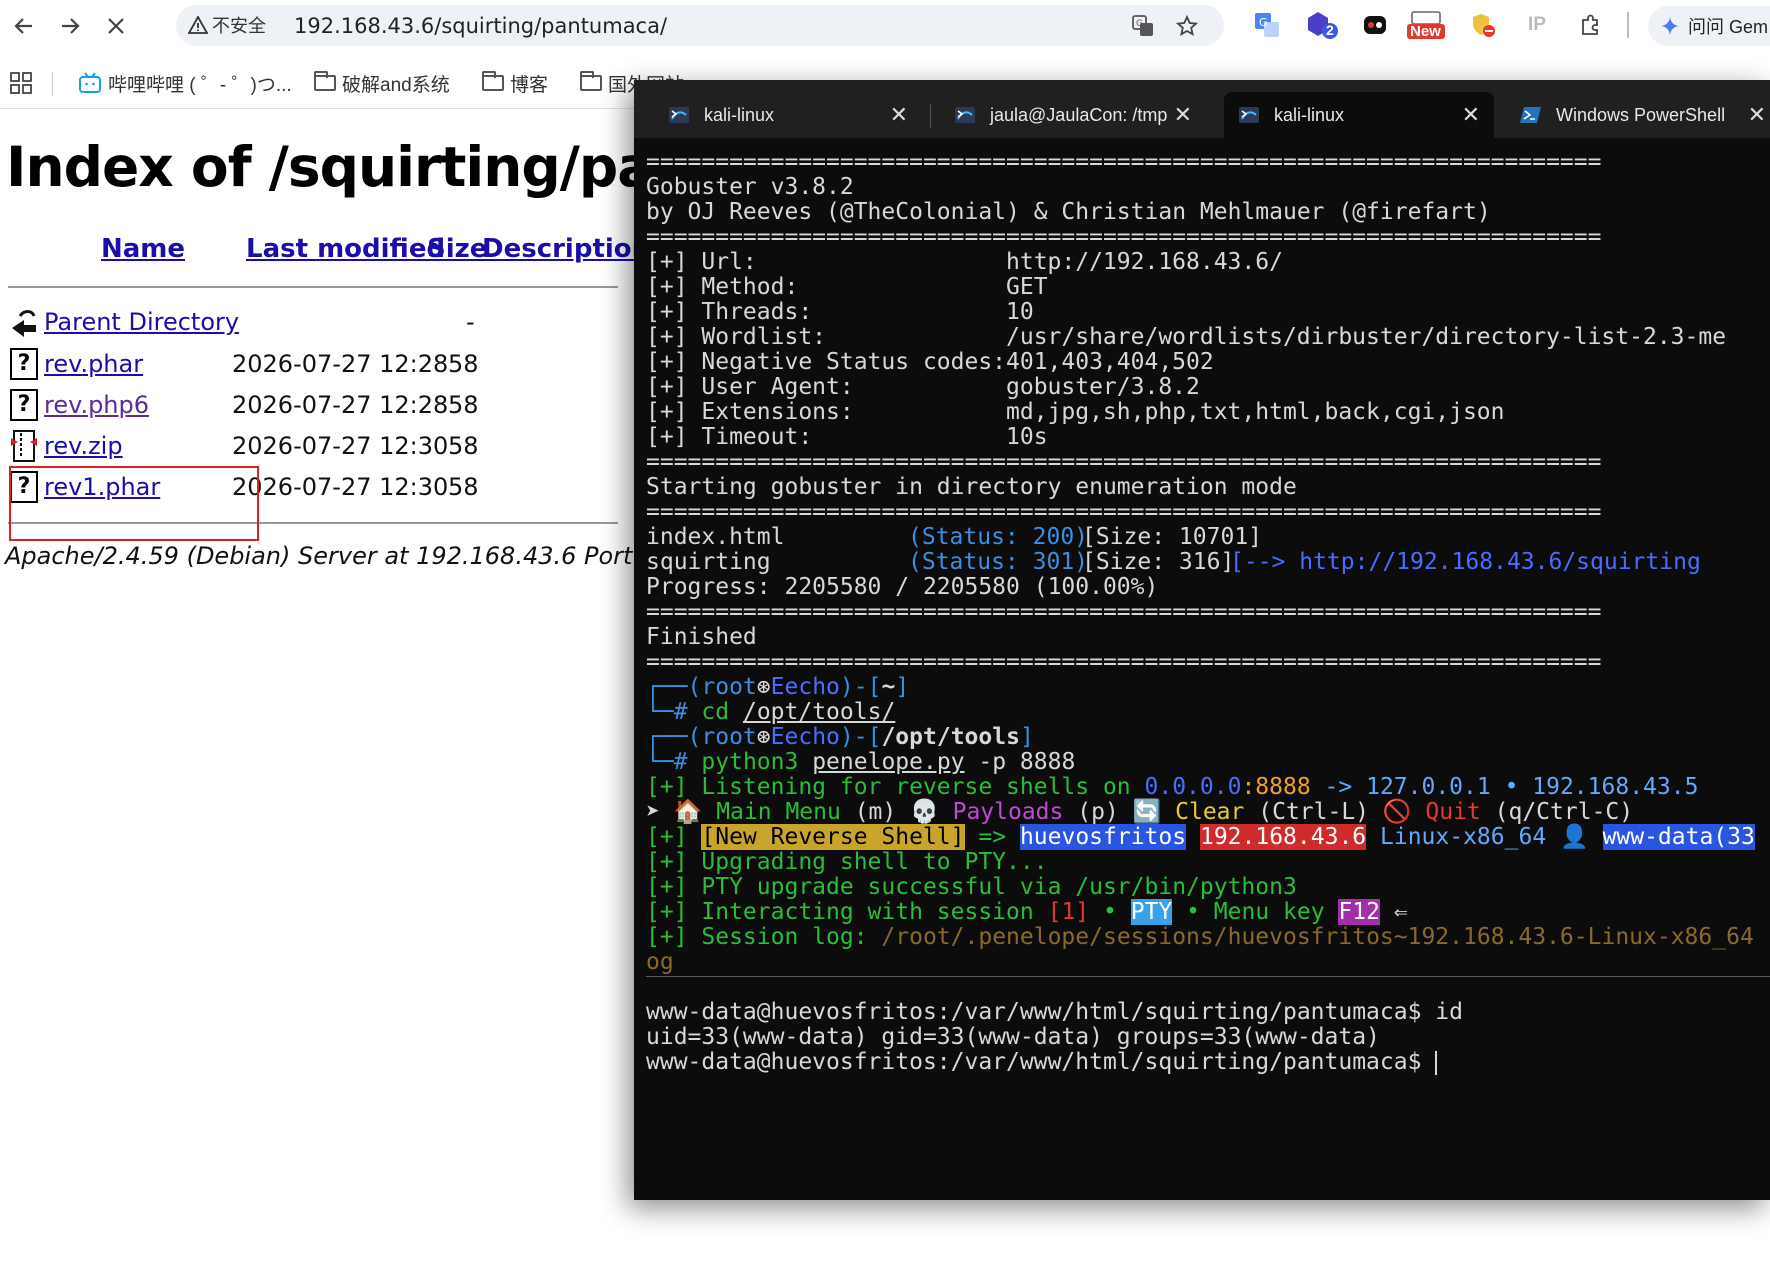 The height and width of the screenshot is (1282, 1770). I want to click on game-extension-icon, so click(1375, 25).